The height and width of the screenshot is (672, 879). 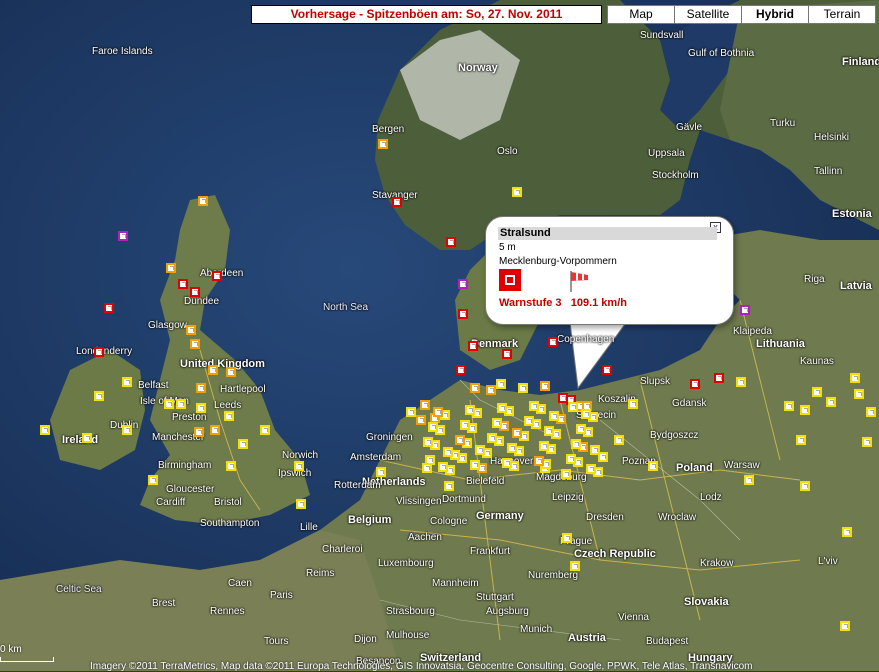 What do you see at coordinates (842, 14) in the screenshot?
I see `map-type-terrain-button: Terrain` at bounding box center [842, 14].